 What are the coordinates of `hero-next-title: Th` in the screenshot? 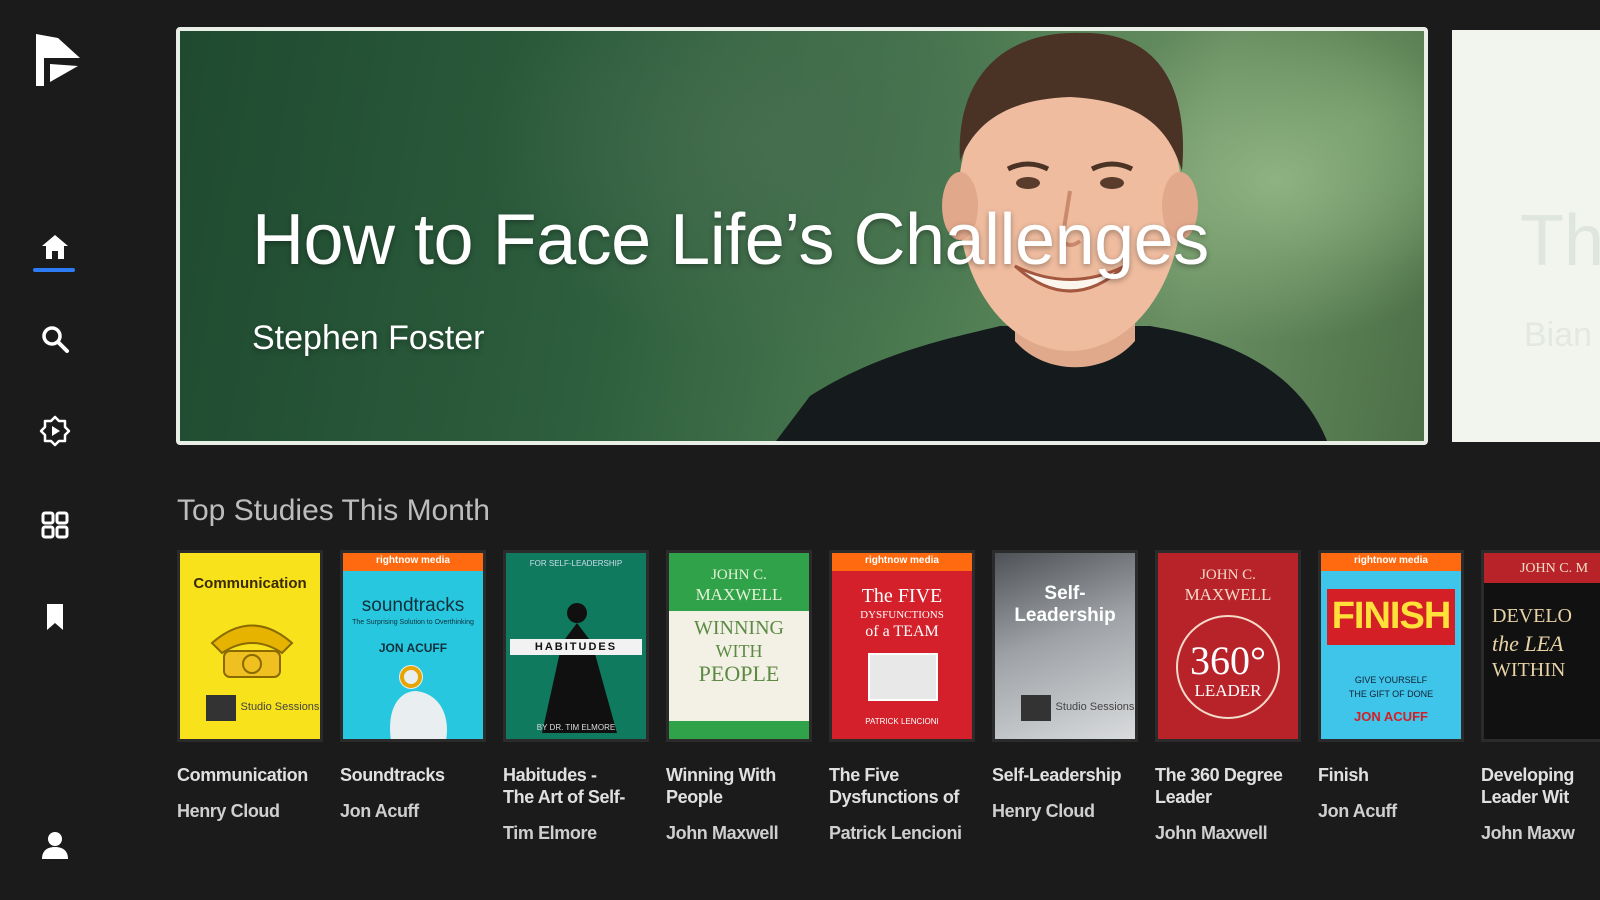 It's located at (1560, 241).